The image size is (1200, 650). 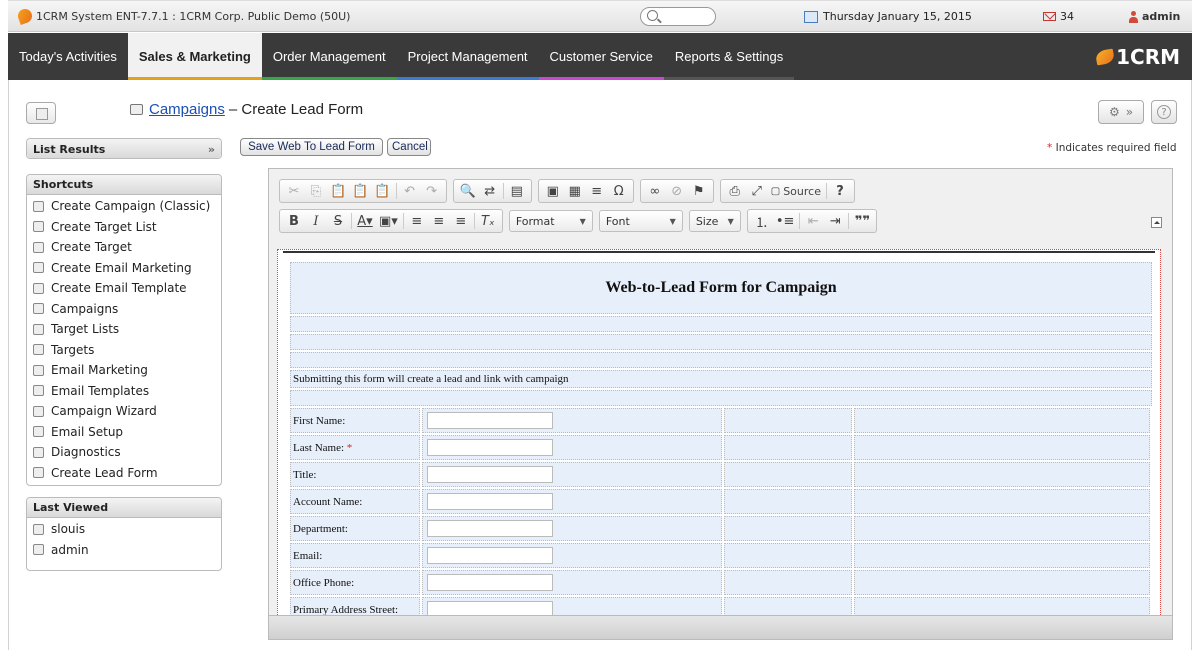 What do you see at coordinates (677, 191) in the screenshot?
I see `unlink-icon: ⊘` at bounding box center [677, 191].